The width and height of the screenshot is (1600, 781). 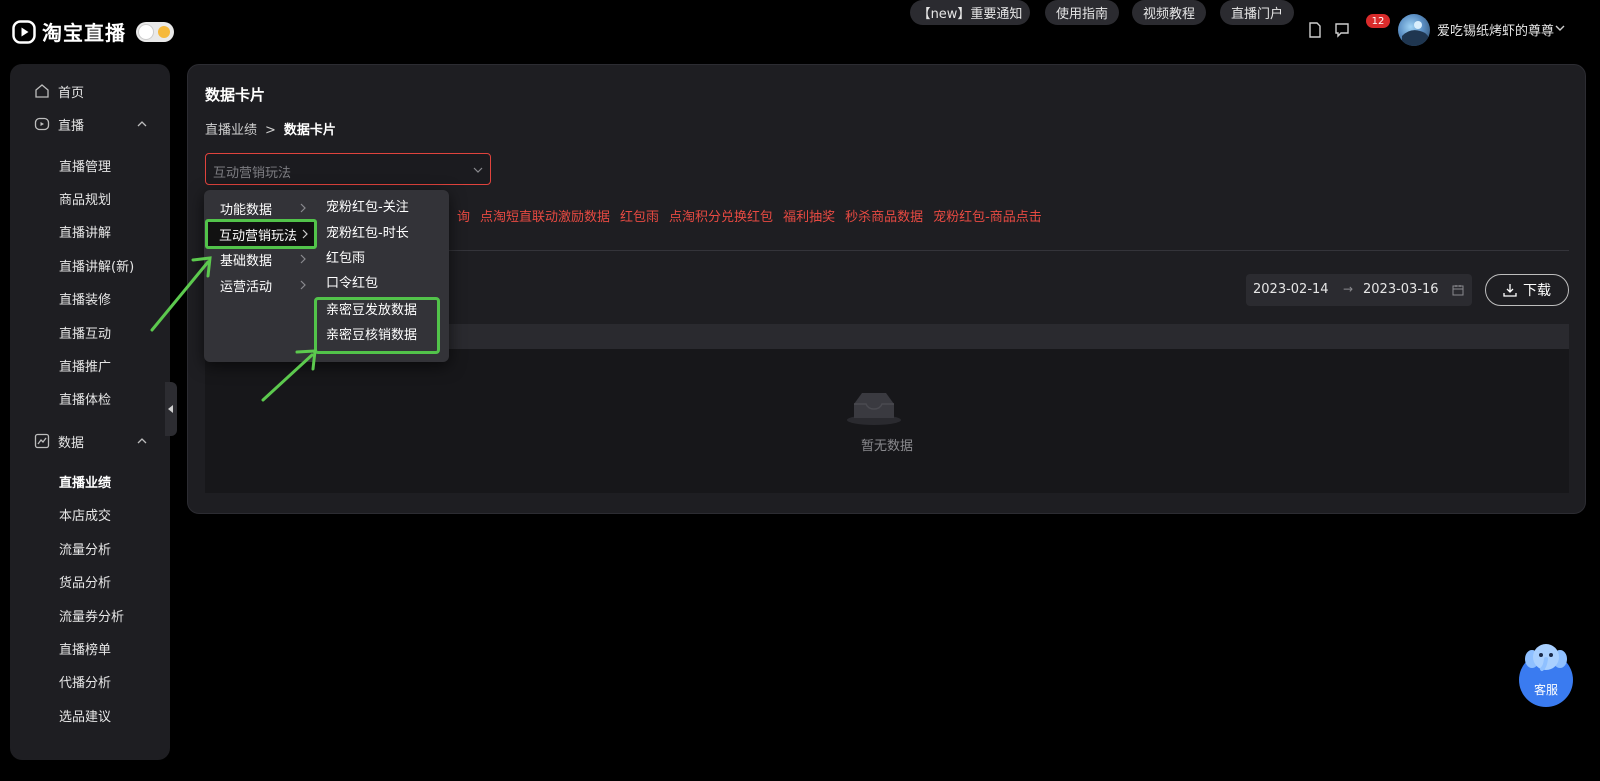 What do you see at coordinates (246, 210) in the screenshot?
I see `option-label: 功能数据` at bounding box center [246, 210].